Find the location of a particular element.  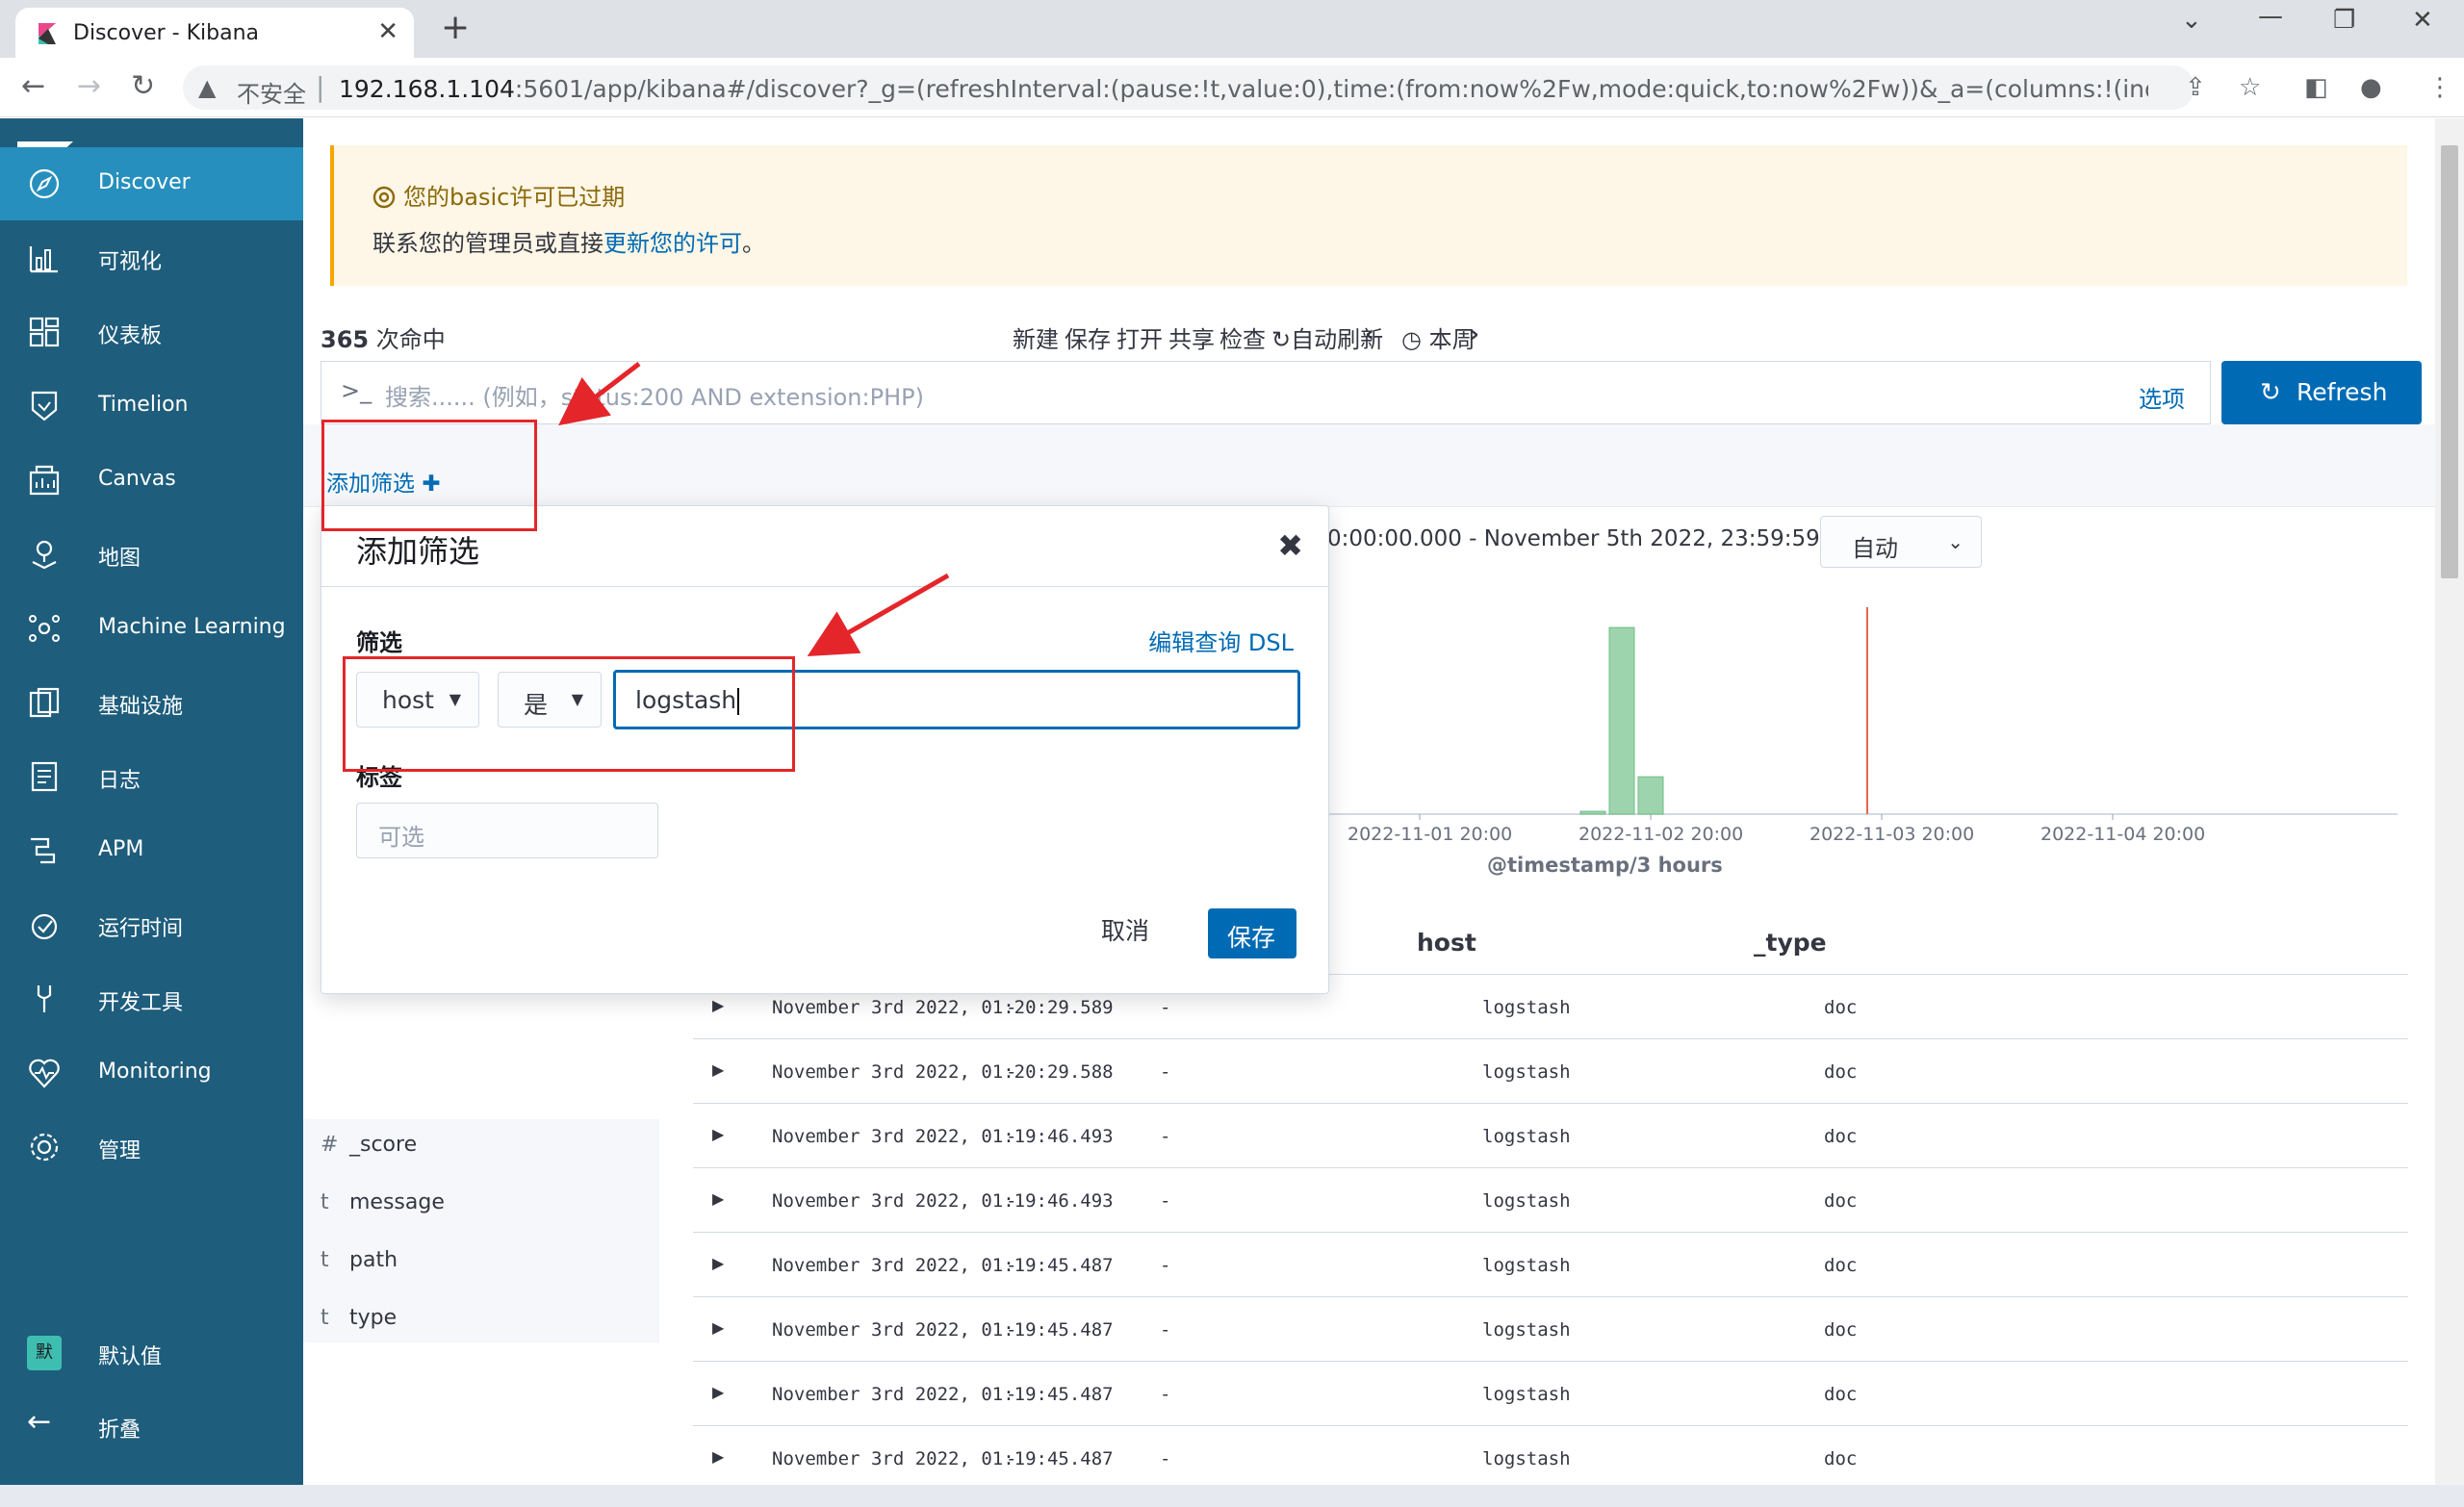

page-scrollbar is located at coordinates (2449, 801).